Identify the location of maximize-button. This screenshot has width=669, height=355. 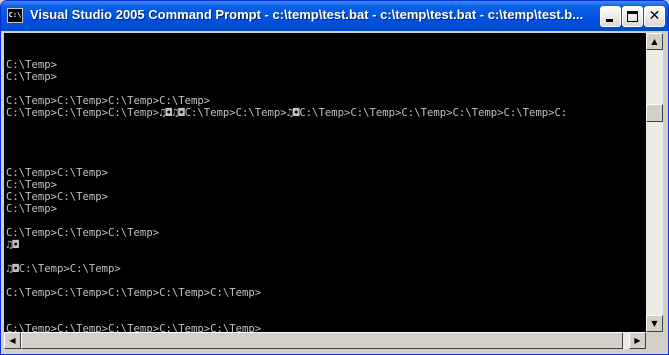
(632, 16).